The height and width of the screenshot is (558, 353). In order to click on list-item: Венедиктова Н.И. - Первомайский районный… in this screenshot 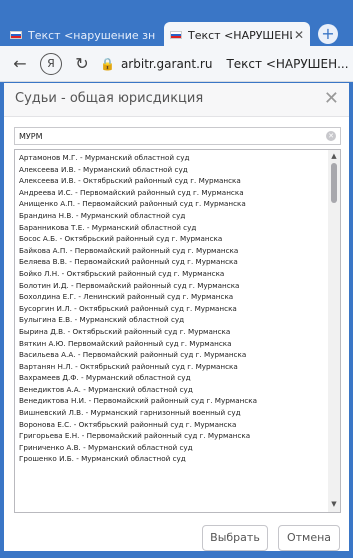, I will do `click(171, 401)`.